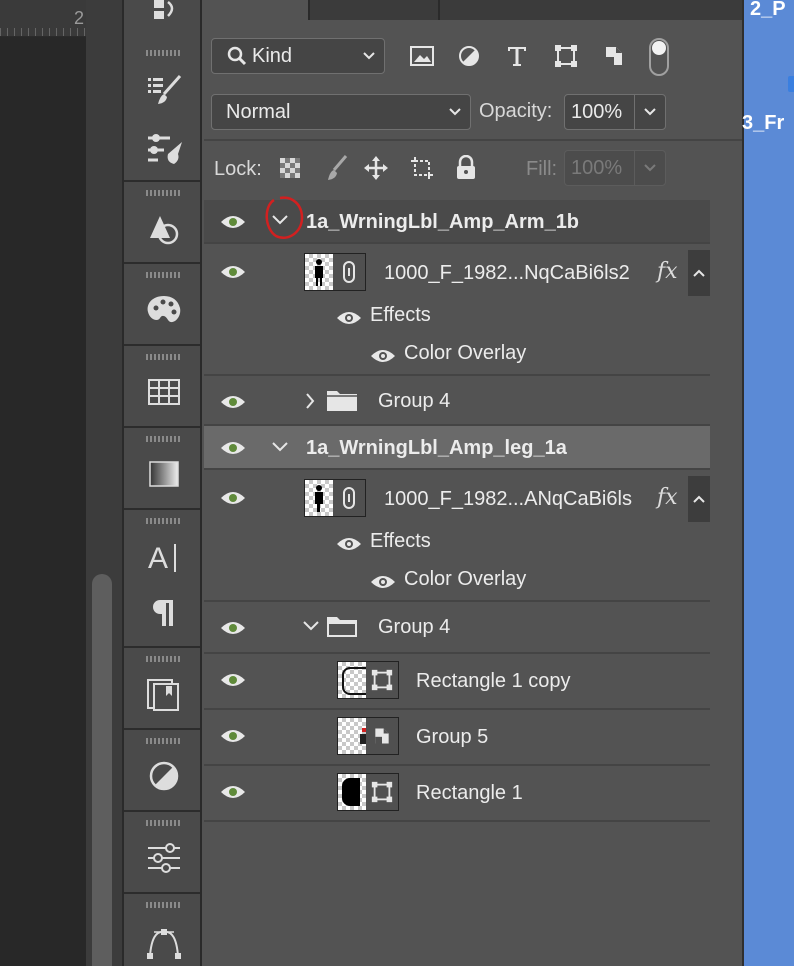 The height and width of the screenshot is (966, 794). What do you see at coordinates (436, 448) in the screenshot?
I see `layer-name: 1a_WrningLbl_Amp_leg_1a` at bounding box center [436, 448].